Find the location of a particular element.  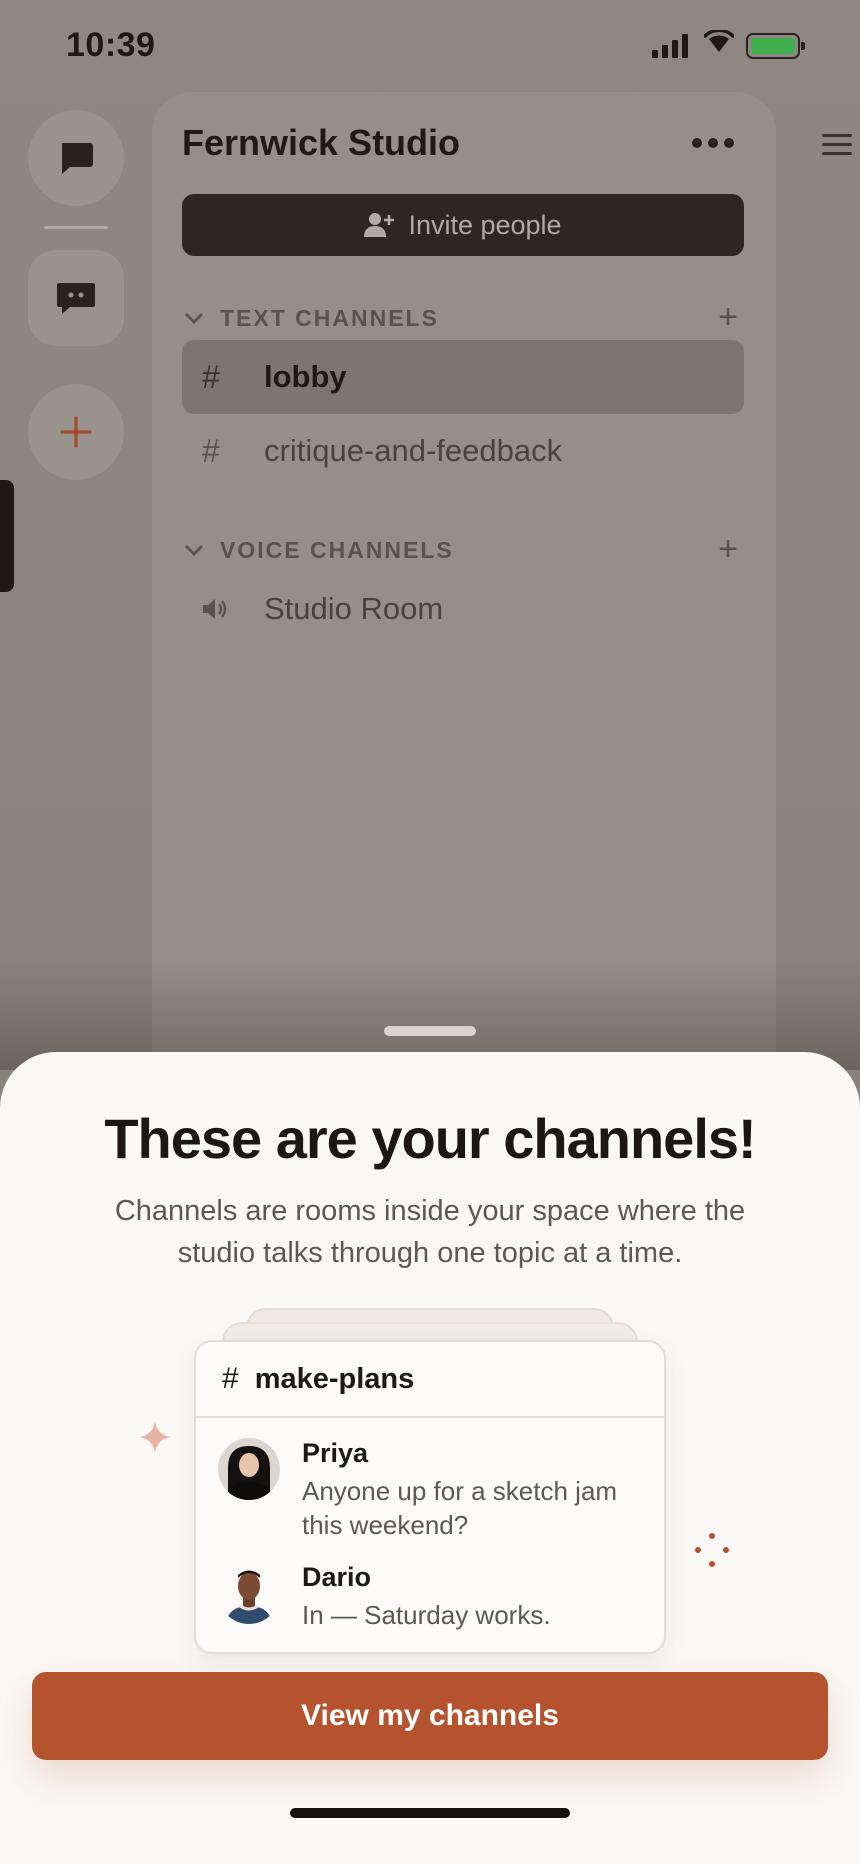

channel-label: Studio Room is located at coordinates (354, 608).